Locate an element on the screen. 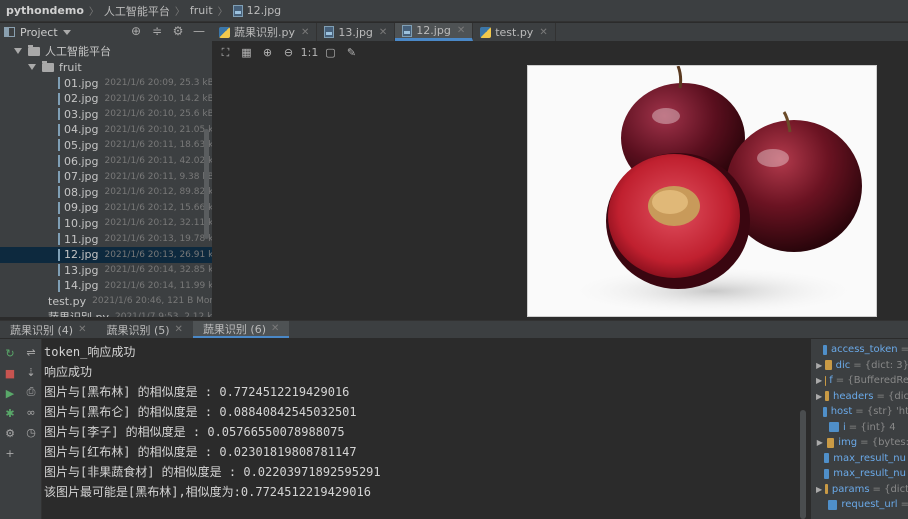 The image size is (908, 519). variable-name: i is located at coordinates (844, 427).